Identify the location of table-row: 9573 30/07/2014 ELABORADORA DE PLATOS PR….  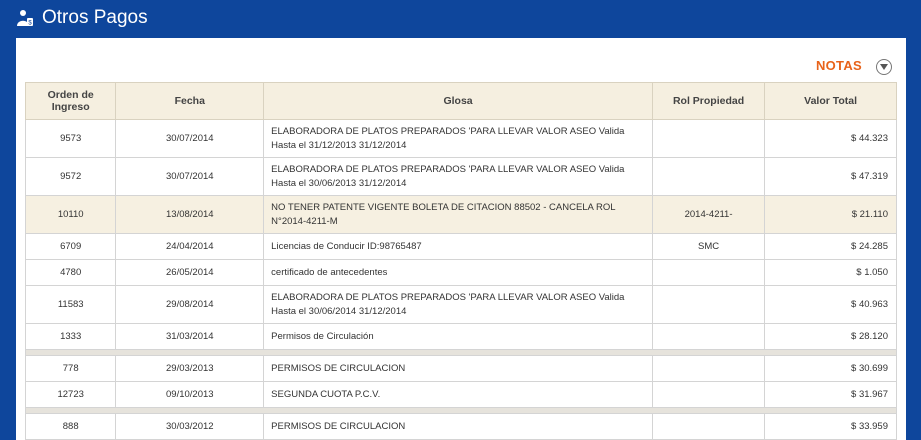
(460, 138).